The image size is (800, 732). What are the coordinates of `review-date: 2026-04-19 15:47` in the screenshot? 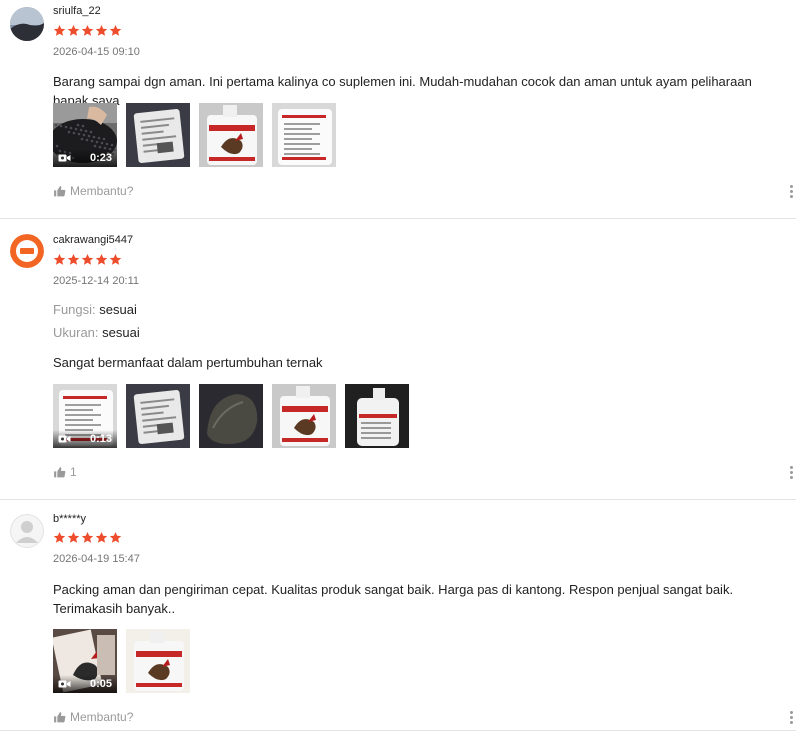 It's located at (96, 559).